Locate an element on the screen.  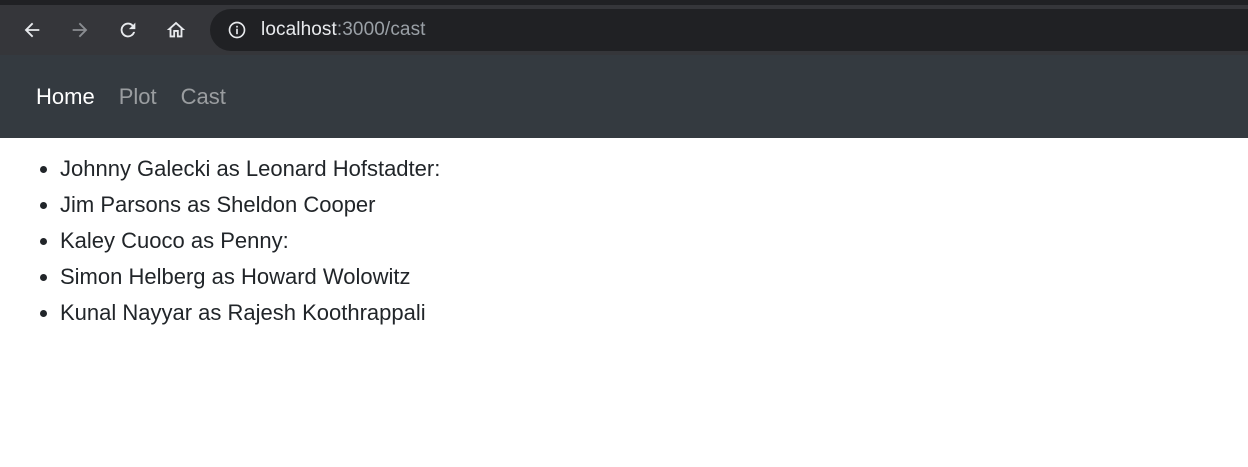
forward-arrow-icon is located at coordinates (80, 30).